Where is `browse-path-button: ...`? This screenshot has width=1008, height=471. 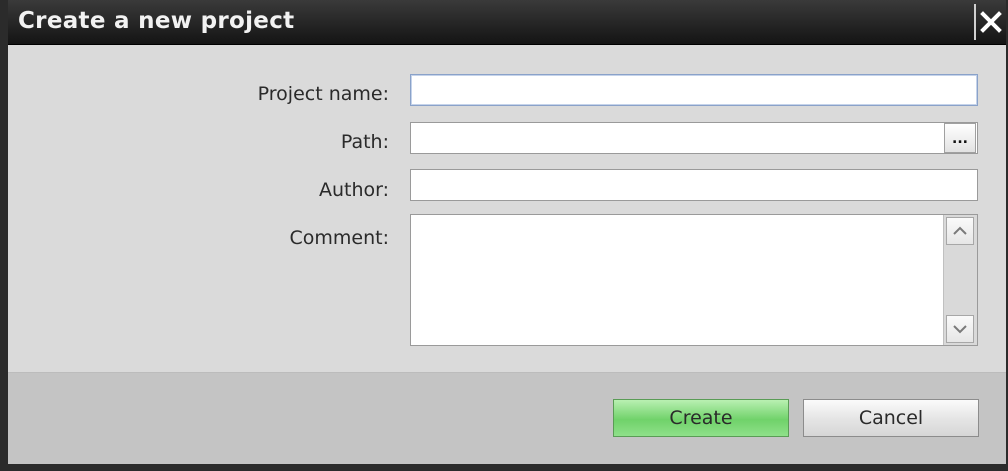 browse-path-button: ... is located at coordinates (960, 138).